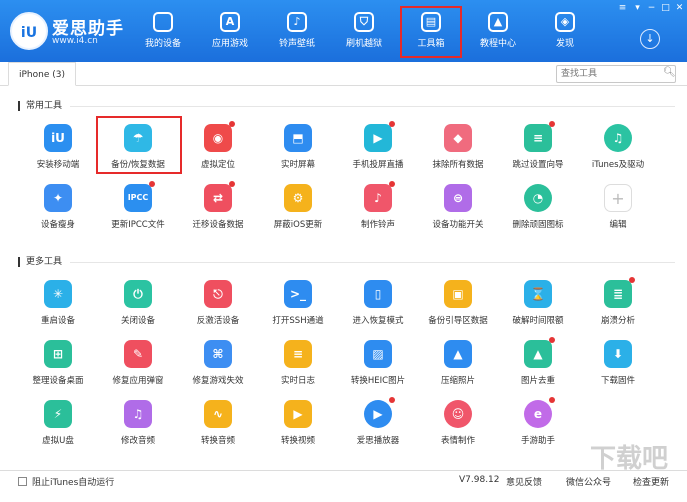 The image size is (687, 502). What do you see at coordinates (297, 441) in the screenshot?
I see `tool-label: 转换视频` at bounding box center [297, 441].